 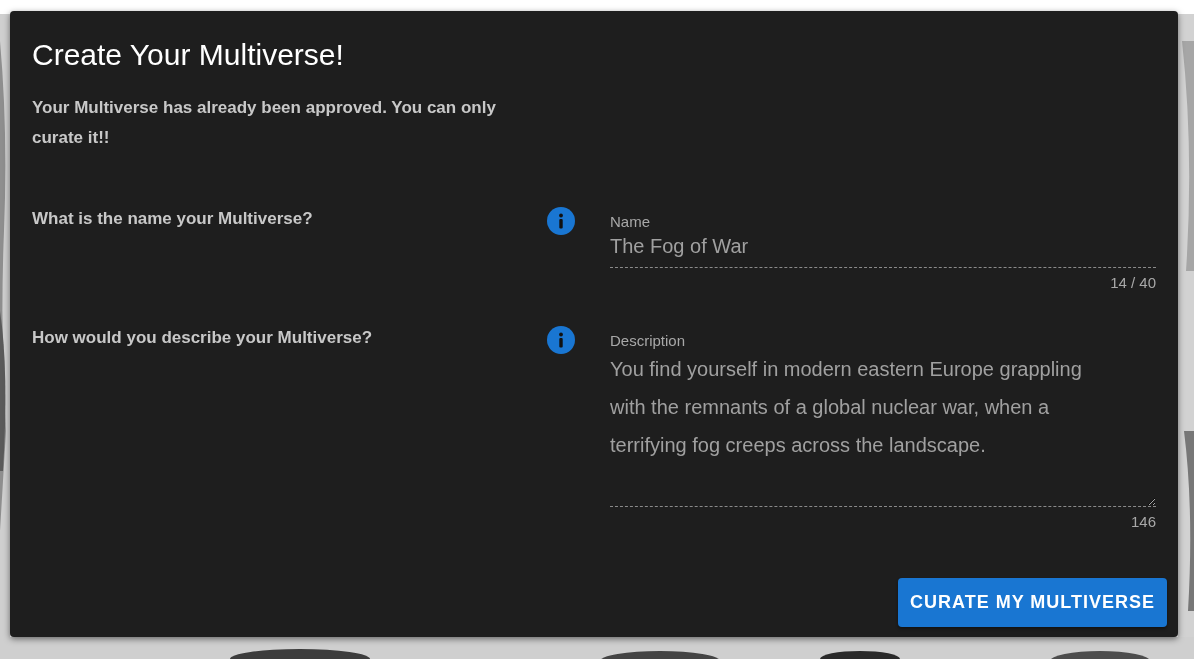 What do you see at coordinates (188, 55) in the screenshot?
I see `dialog-title: Create Your Multiverse!` at bounding box center [188, 55].